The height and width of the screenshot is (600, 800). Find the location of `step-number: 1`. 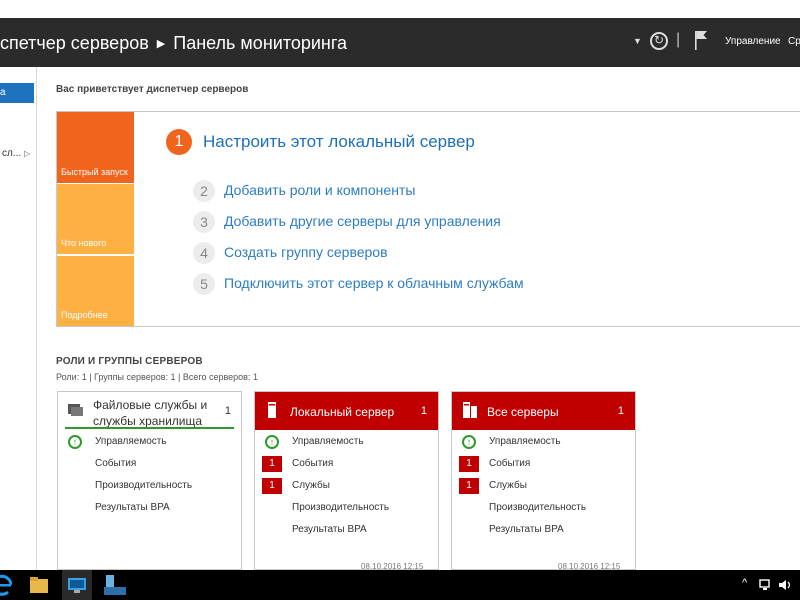

step-number: 1 is located at coordinates (179, 142).